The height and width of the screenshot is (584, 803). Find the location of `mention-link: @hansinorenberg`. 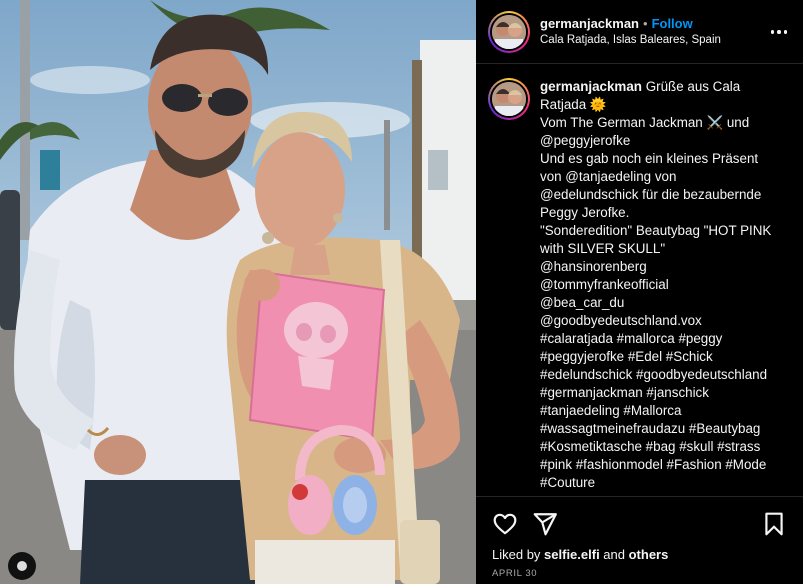

mention-link: @hansinorenberg is located at coordinates (665, 267).